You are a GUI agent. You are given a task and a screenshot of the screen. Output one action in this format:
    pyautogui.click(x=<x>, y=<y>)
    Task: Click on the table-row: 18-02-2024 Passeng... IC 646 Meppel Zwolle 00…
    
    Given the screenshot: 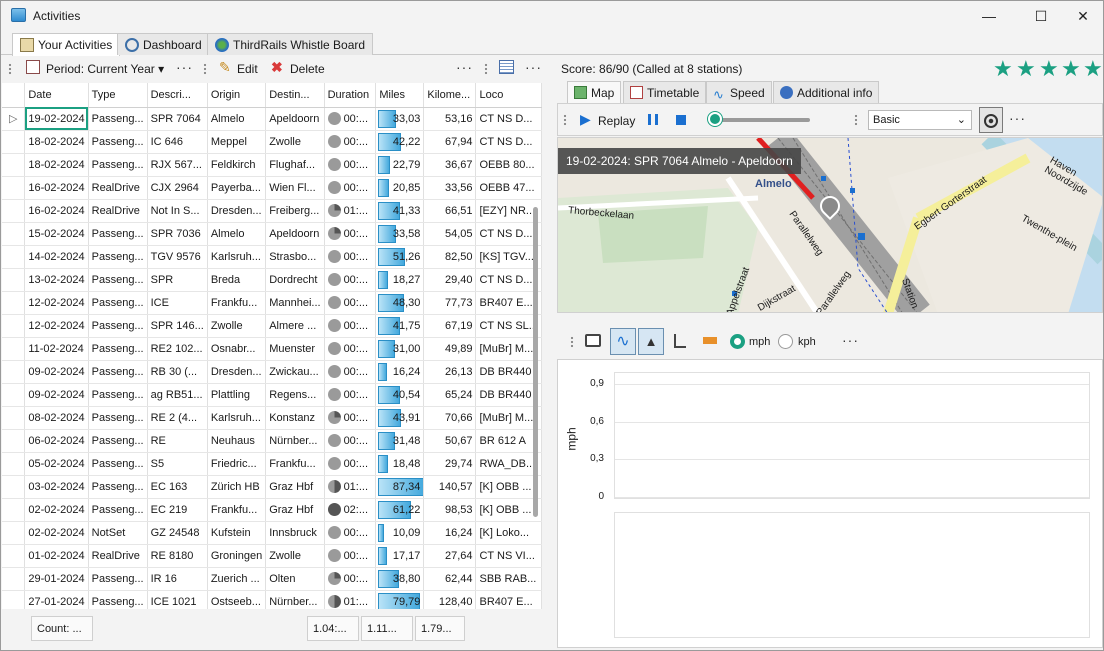 What is the action you would take?
    pyautogui.click(x=272, y=142)
    